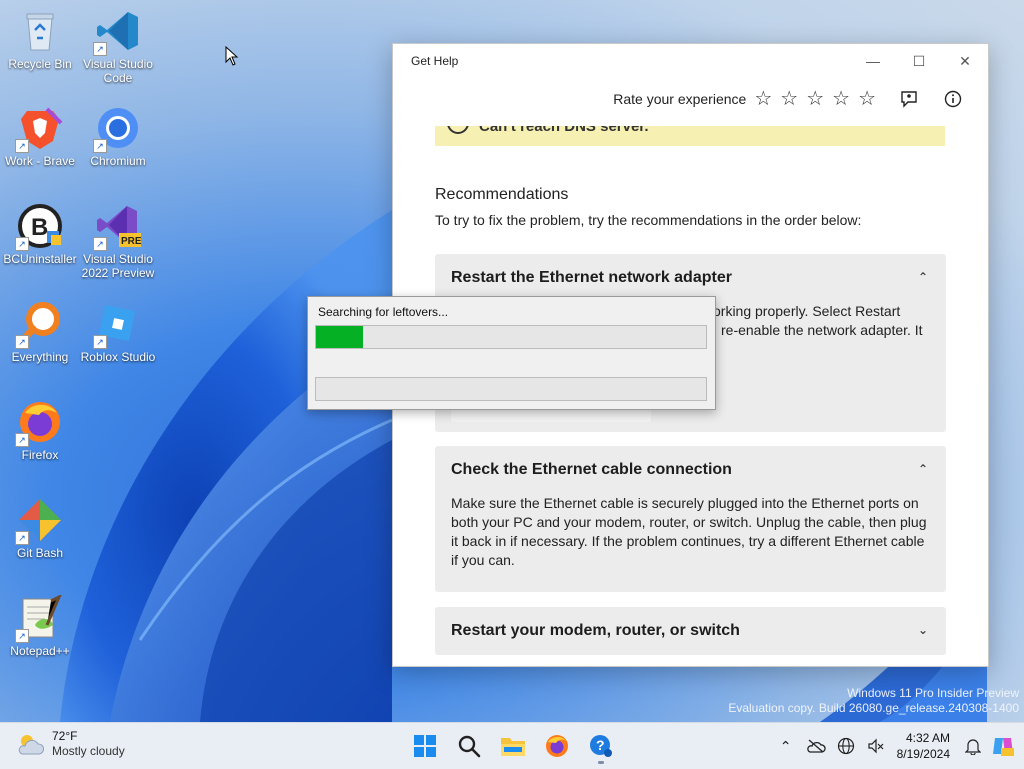  Describe the element at coordinates (65, 736) in the screenshot. I see `weather-temp: 72°F` at that location.